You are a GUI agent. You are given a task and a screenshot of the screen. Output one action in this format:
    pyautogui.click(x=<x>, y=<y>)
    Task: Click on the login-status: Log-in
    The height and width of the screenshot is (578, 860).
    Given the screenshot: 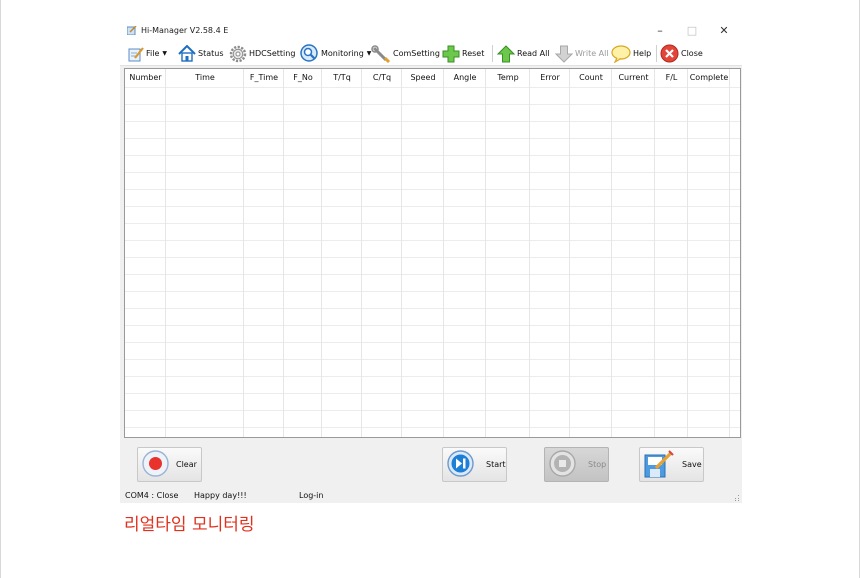 What is the action you would take?
    pyautogui.click(x=311, y=495)
    